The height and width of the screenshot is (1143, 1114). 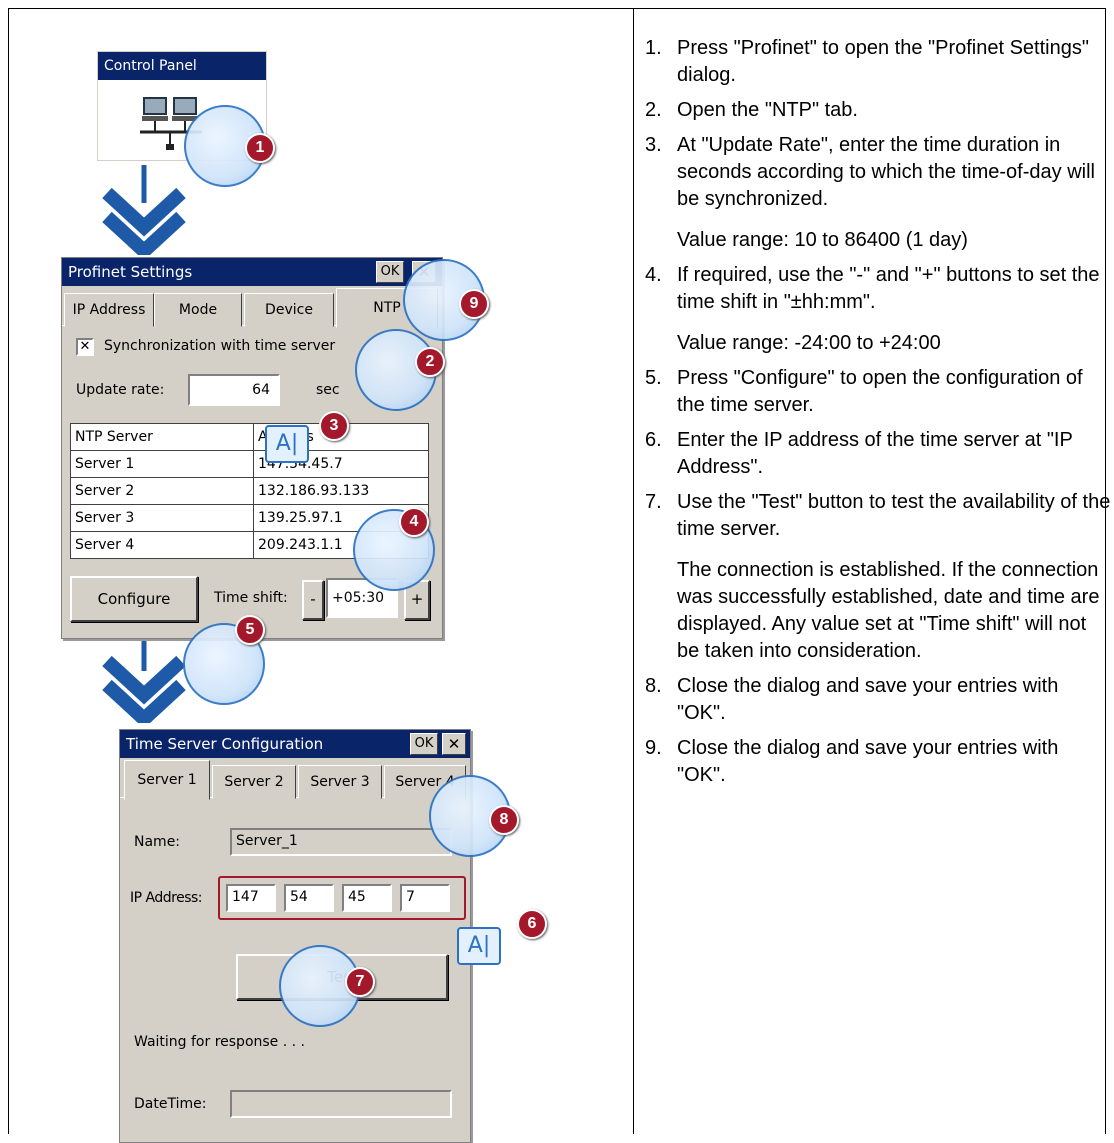 I want to click on dialog-title: Profinet Settings, so click(x=130, y=272).